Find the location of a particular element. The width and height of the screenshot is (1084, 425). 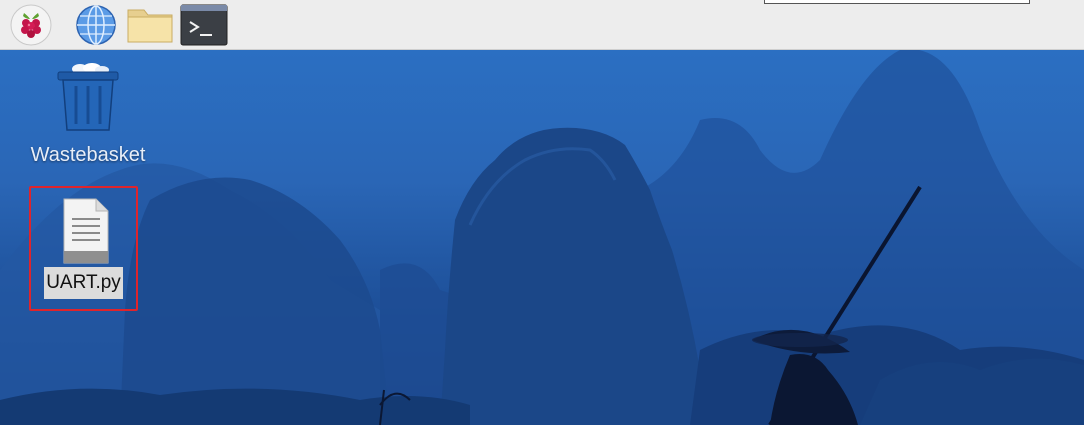

terminal-icon is located at coordinates (204, 27).